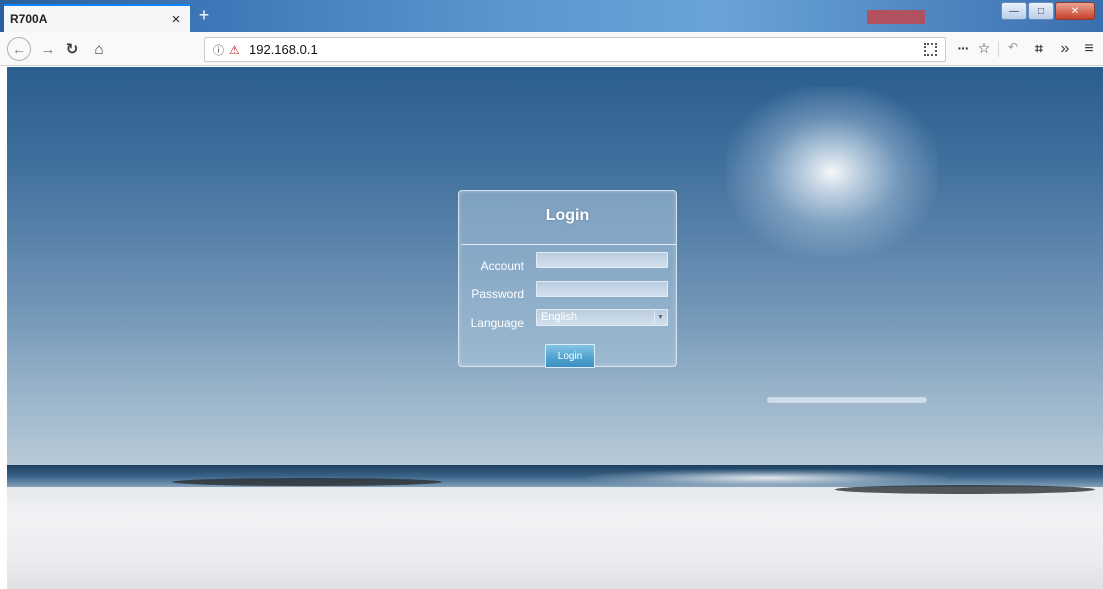 This screenshot has width=1103, height=589. I want to click on qr-code-icon, so click(930, 49).